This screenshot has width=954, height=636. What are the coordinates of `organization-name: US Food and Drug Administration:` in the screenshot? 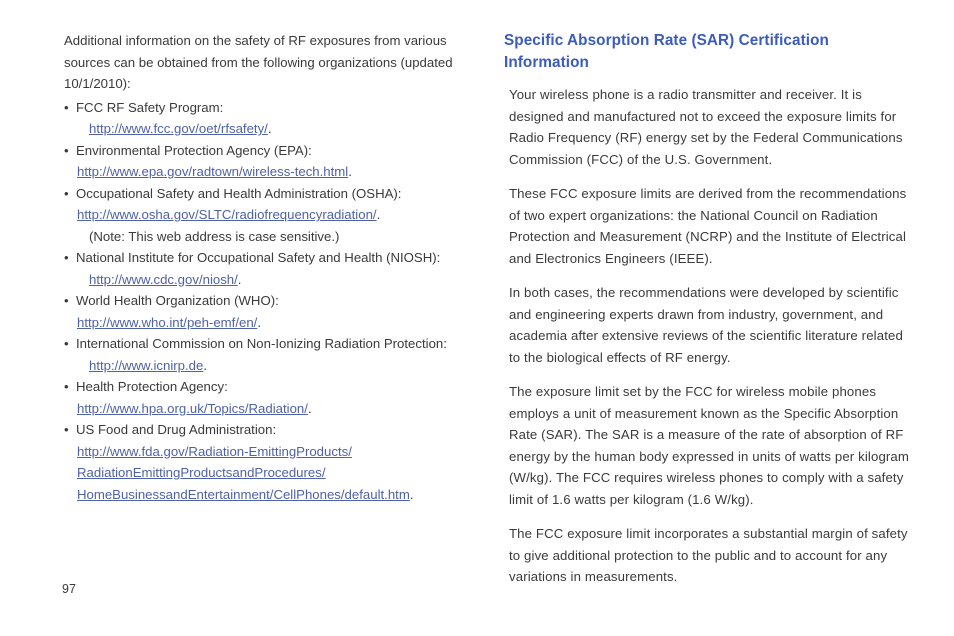 It's located at (176, 429).